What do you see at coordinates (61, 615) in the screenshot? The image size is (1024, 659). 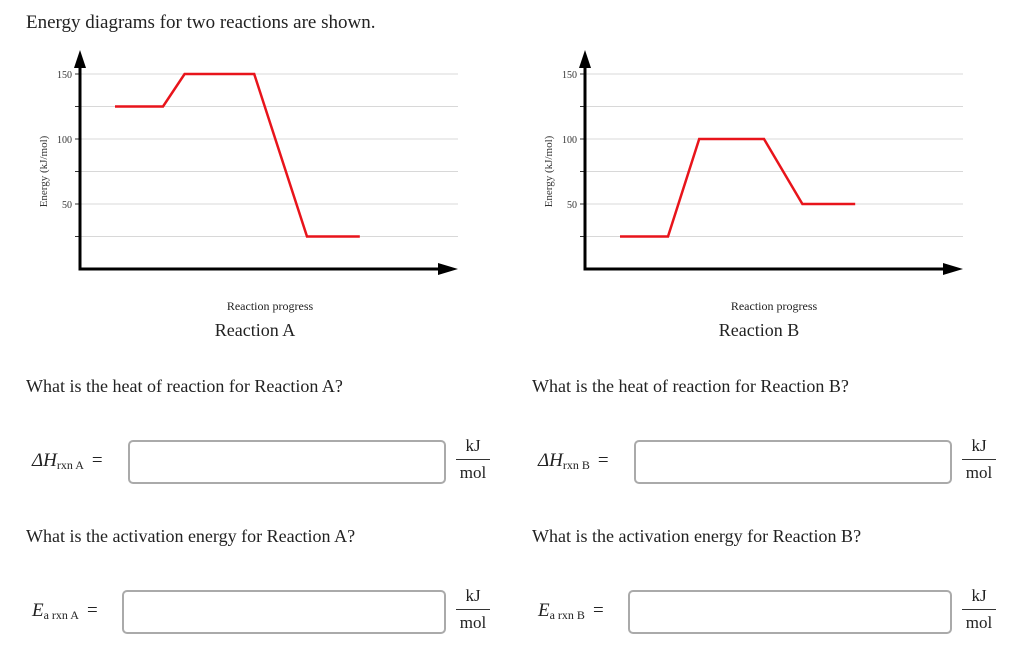 I see `activation-a-subscript: a rxn A` at bounding box center [61, 615].